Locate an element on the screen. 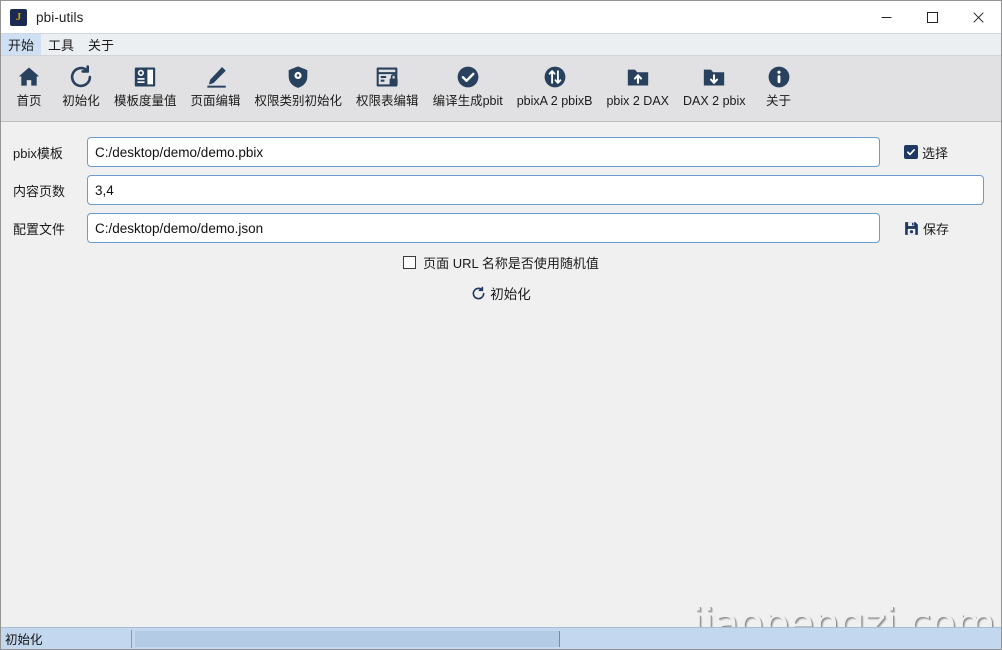 The height and width of the screenshot is (650, 1002). toolbar-button-compile-pbit: 编译生成pbit is located at coordinates (468, 82).